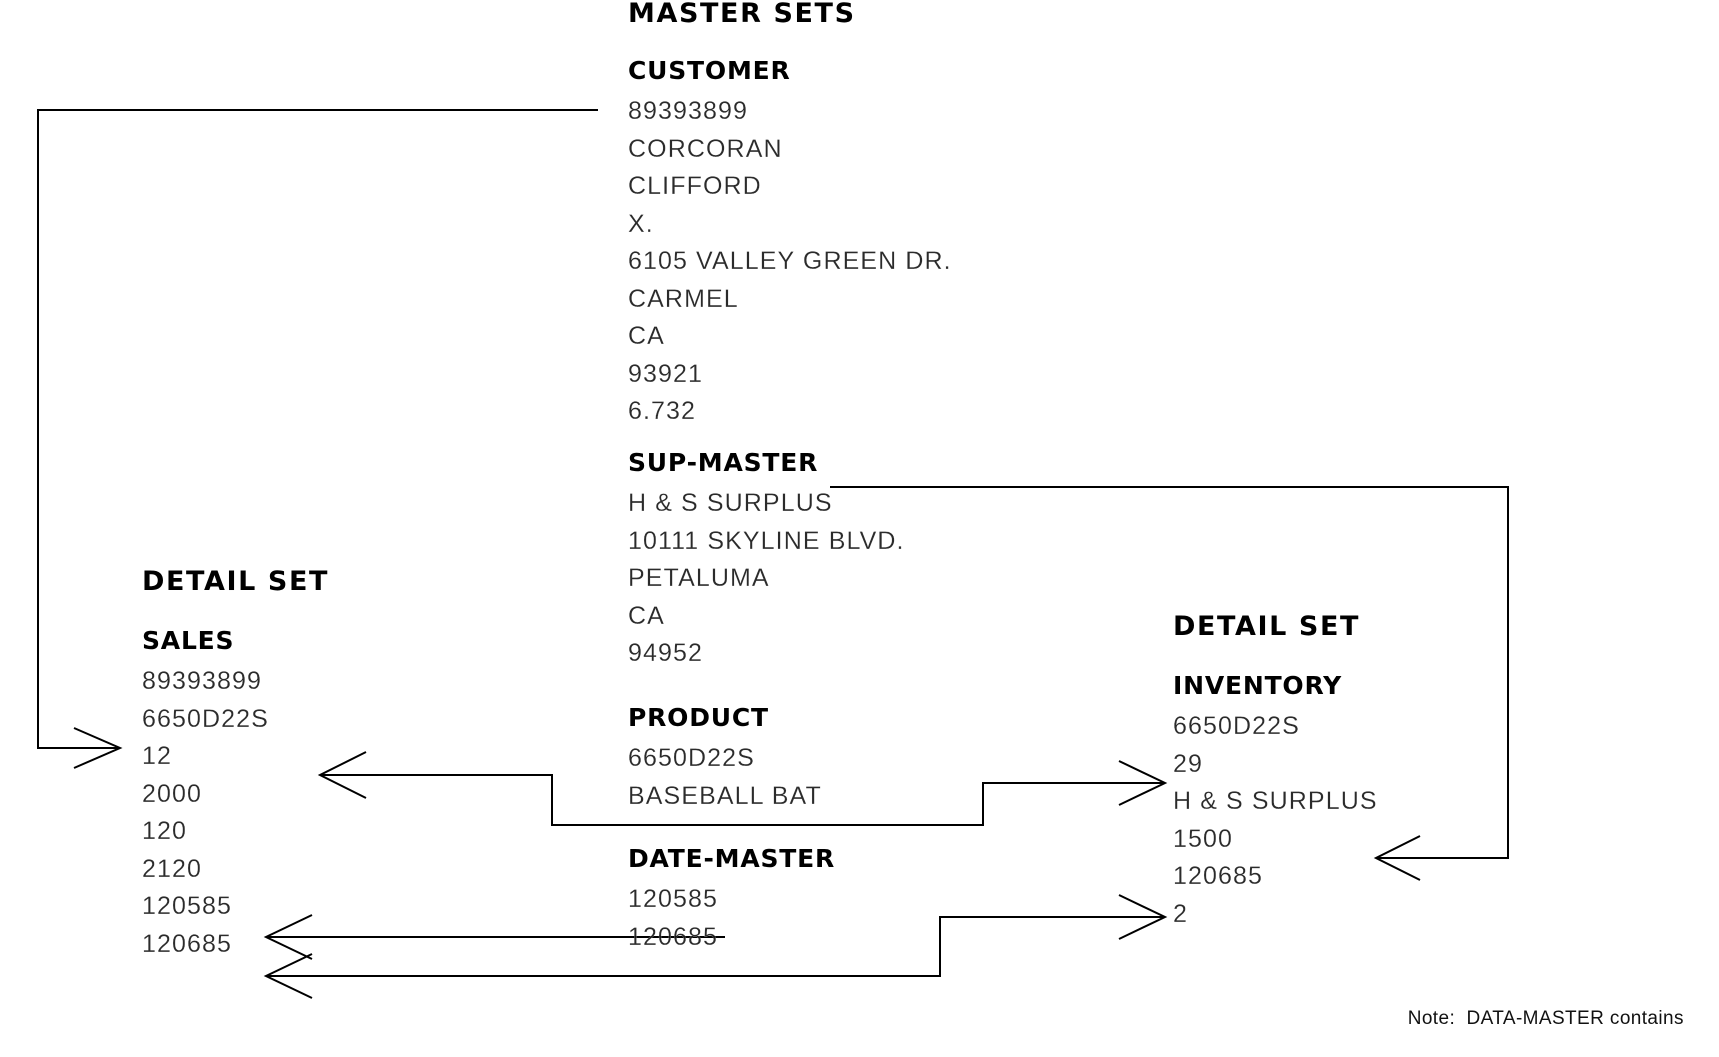 Image resolution: width=1719 pixels, height=1057 pixels. I want to click on detail-set-left-heading-block: DETAIL SET, so click(235, 581).